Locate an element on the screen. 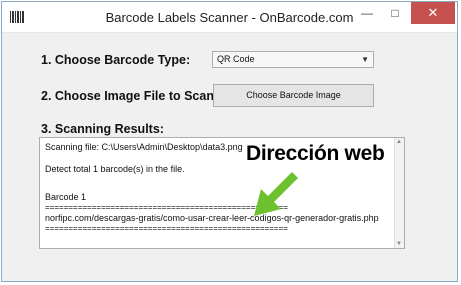 This screenshot has height=285, width=461. barcode-type-label: 1. Choose Barcode Type: is located at coordinates (116, 60).